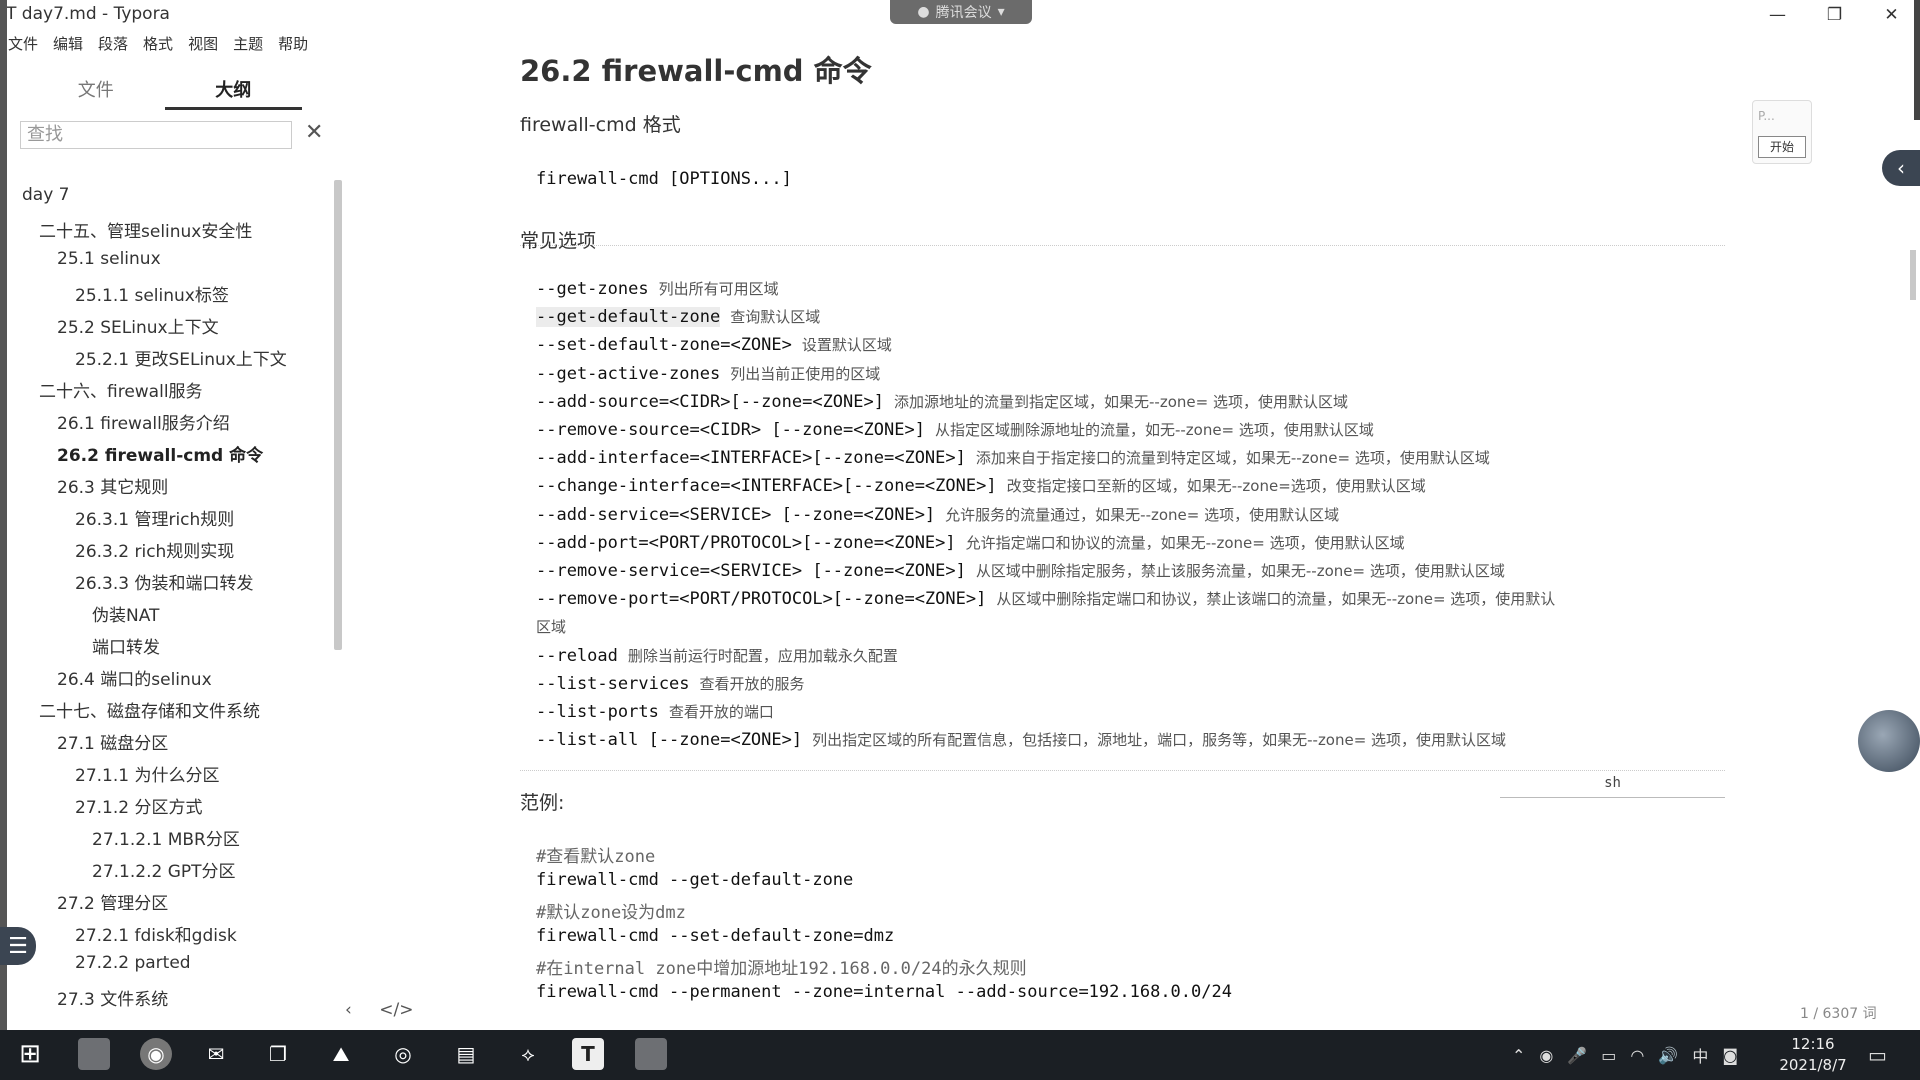 The image size is (1920, 1080). Describe the element at coordinates (1668, 1055) in the screenshot. I see `volume-icon: 🔊` at that location.